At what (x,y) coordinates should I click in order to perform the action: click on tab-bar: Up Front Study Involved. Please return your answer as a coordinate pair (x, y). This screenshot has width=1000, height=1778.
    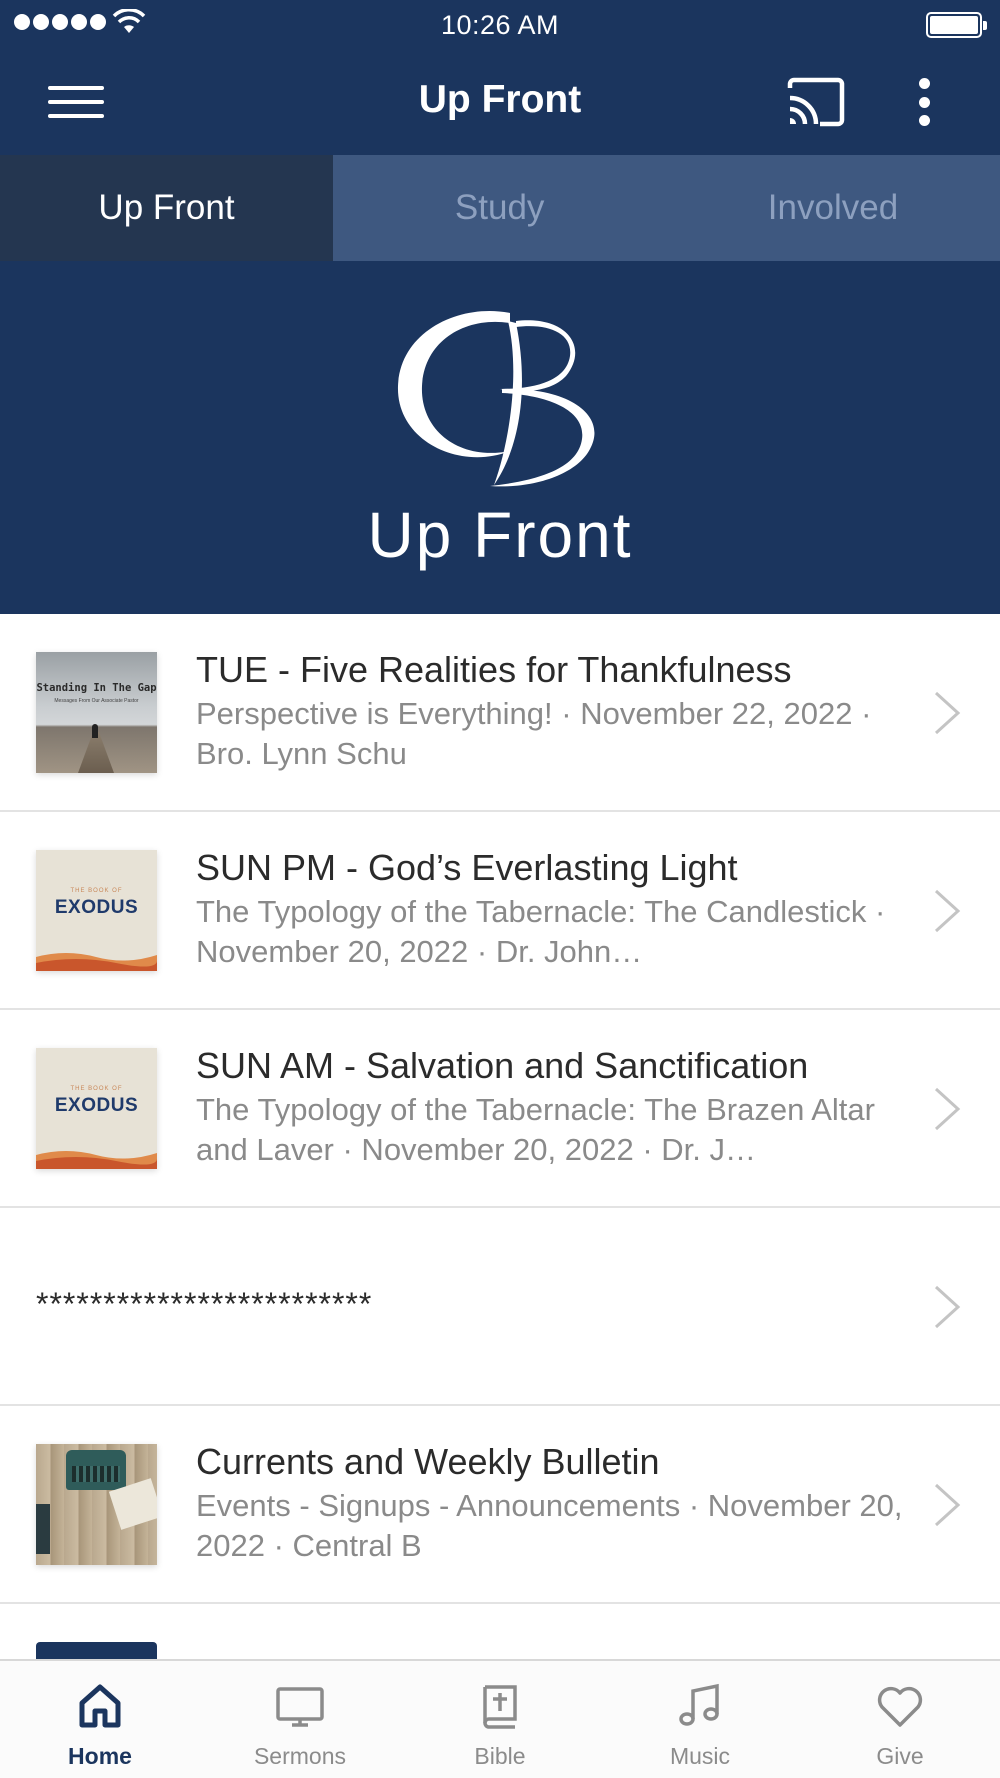
    Looking at the image, I should click on (500, 208).